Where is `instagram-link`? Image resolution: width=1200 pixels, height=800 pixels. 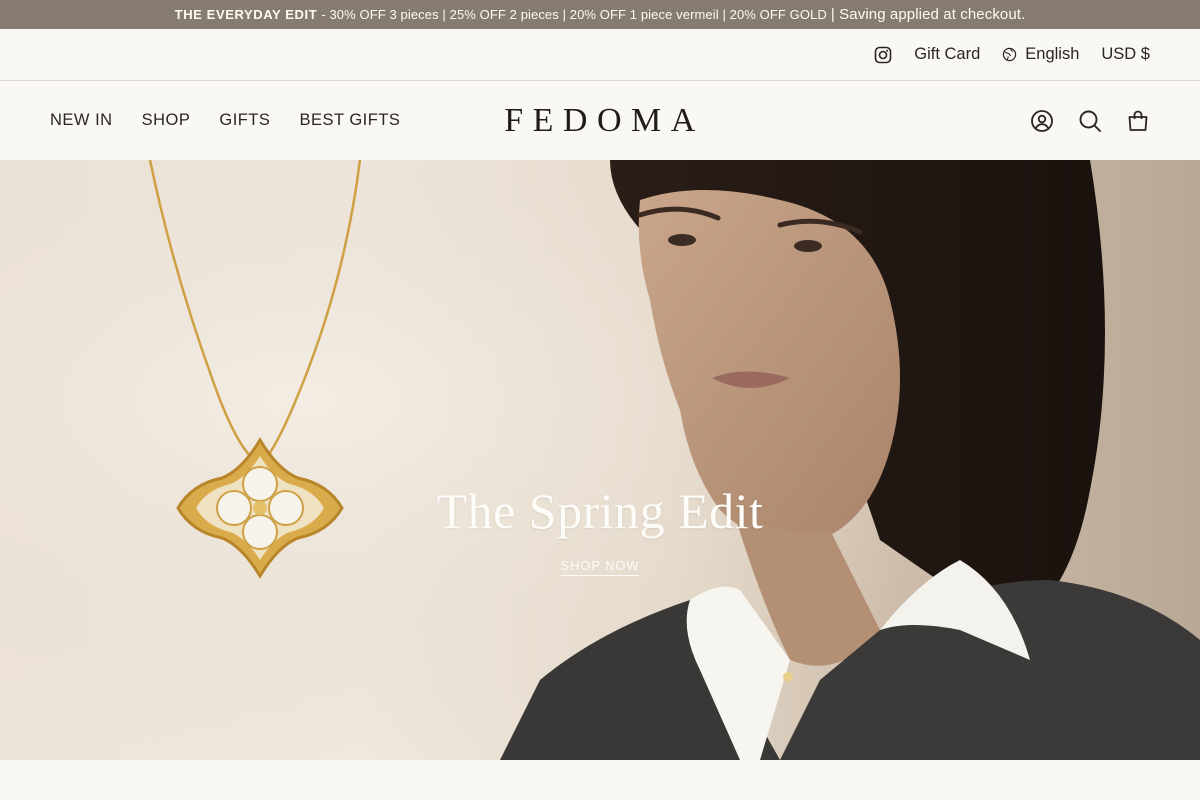 instagram-link is located at coordinates (883, 55).